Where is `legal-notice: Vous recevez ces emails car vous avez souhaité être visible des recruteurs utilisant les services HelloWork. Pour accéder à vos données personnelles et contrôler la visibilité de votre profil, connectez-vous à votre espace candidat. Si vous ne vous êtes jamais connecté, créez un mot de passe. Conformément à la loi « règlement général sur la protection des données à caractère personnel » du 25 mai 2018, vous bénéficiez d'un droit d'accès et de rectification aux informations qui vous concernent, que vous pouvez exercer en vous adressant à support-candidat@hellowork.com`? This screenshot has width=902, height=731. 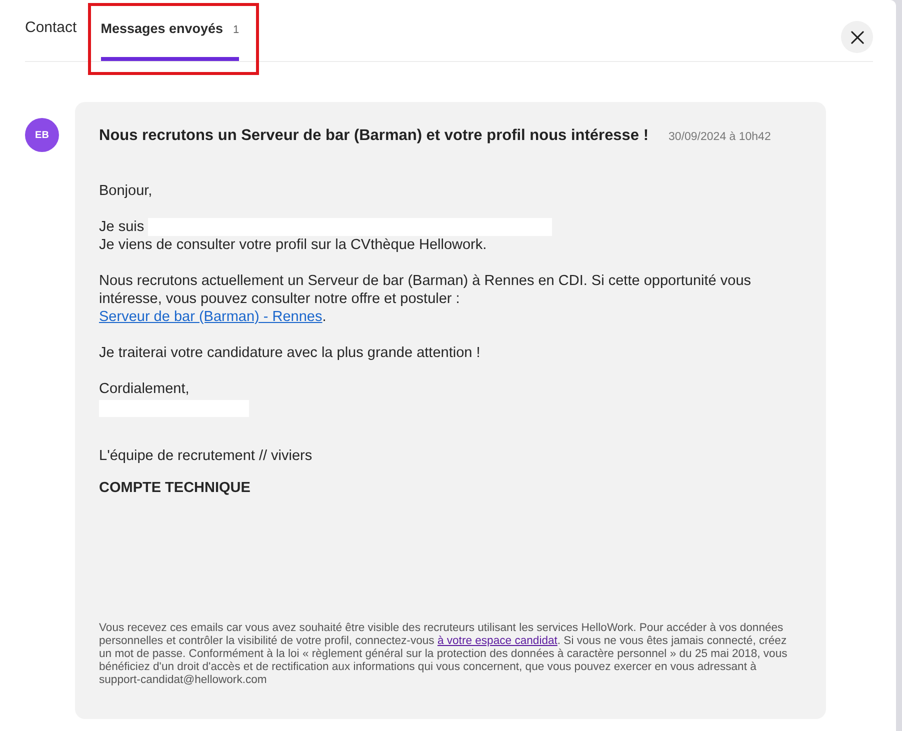 legal-notice: Vous recevez ces emails car vous avez souhaité être visible des recruteurs utilisant les services HelloWork. Pour accéder à vos données personnelles et contrôler la visibilité de votre profil, connectez-vous à votre espace candidat. Si vous ne vous êtes jamais connecté, créez un mot de passe. Conformément à la loi « règlement général sur la protection des données à caractère personnel » du 25 mai 2018, vous bénéficiez d'un droit d'accès et de rectification aux informations qui vous concernent, que vous pouvez exercer en vous adressant à support-candidat@hellowork.com is located at coordinates (443, 654).